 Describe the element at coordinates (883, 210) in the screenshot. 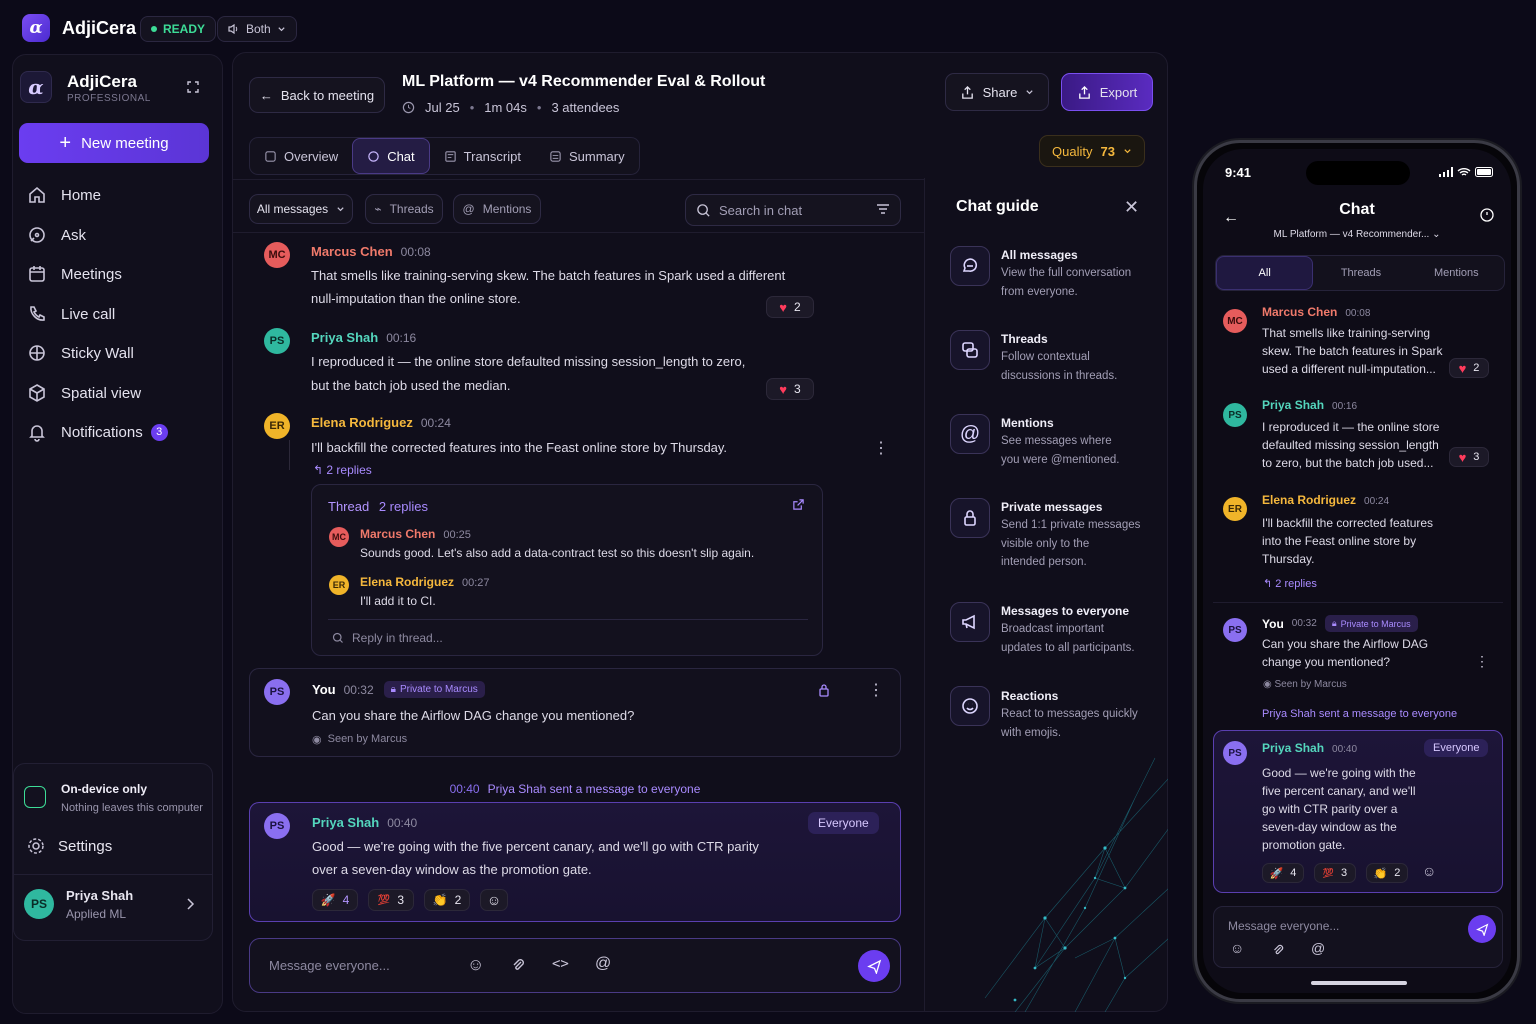

I see `filter-icon` at that location.